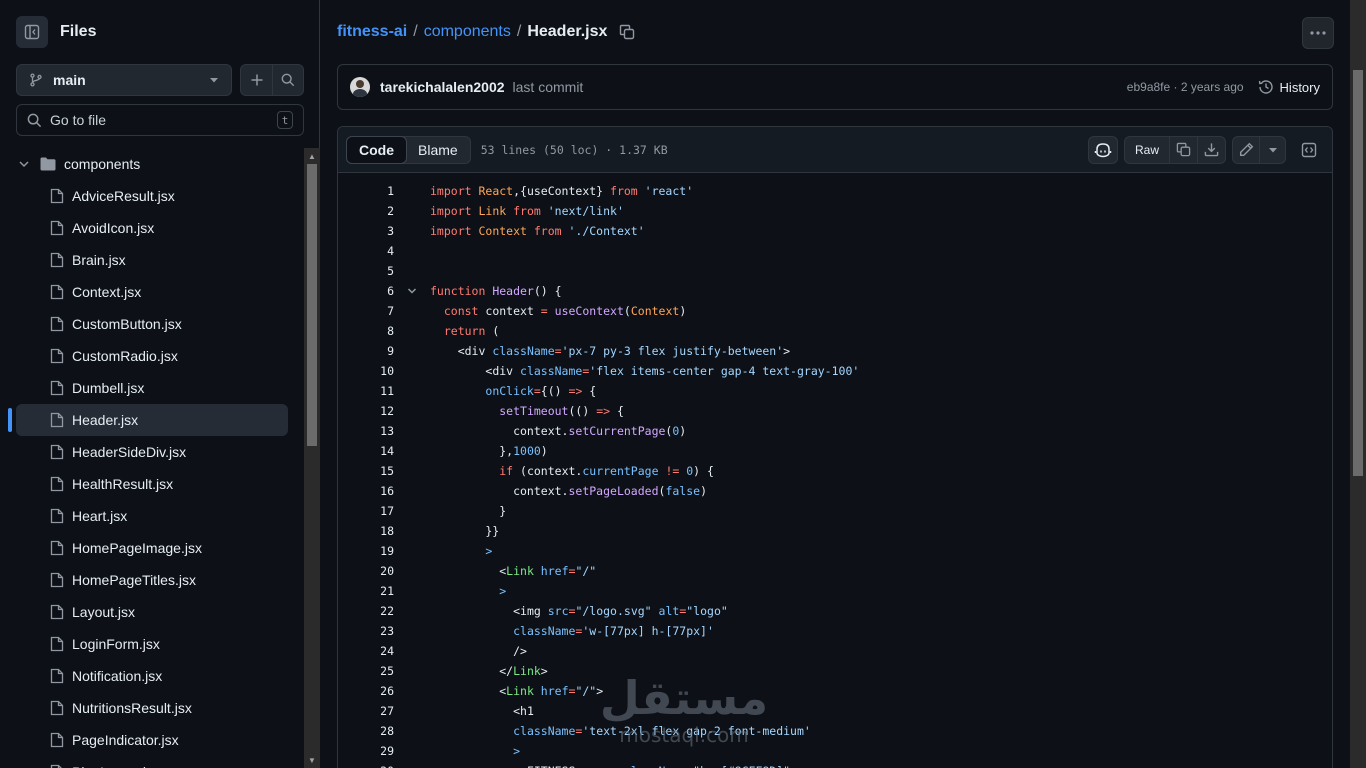 The height and width of the screenshot is (768, 1366). What do you see at coordinates (366, 711) in the screenshot?
I see `line-number: 27` at bounding box center [366, 711].